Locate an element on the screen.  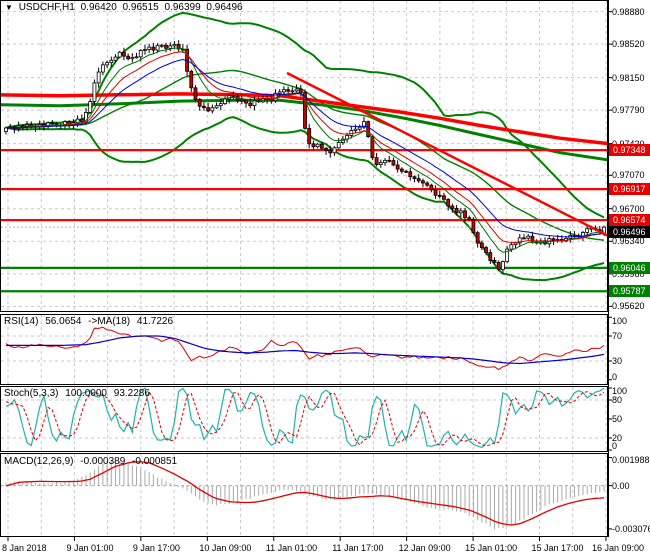
rsi-tick-label: 100 is located at coordinates (620, 321).